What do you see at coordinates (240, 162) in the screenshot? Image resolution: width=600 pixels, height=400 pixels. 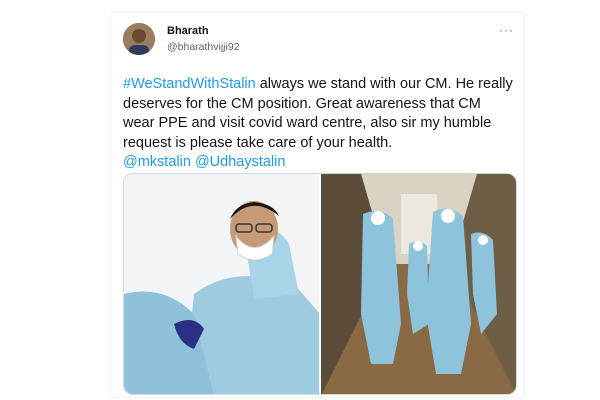 I see `mention-link-udhaystalin: @Udhaystalin` at bounding box center [240, 162].